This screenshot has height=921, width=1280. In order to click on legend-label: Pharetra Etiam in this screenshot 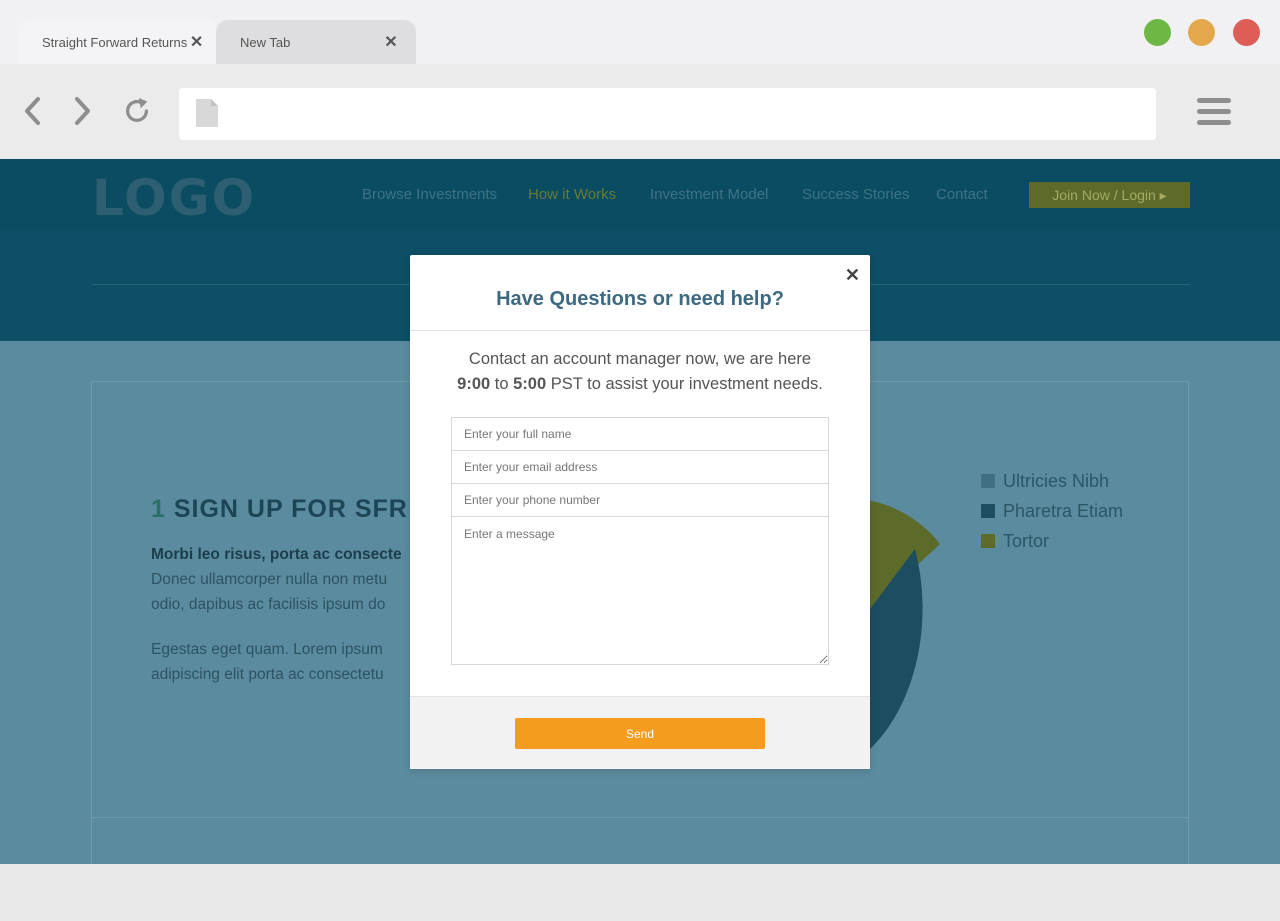, I will do `click(1063, 510)`.